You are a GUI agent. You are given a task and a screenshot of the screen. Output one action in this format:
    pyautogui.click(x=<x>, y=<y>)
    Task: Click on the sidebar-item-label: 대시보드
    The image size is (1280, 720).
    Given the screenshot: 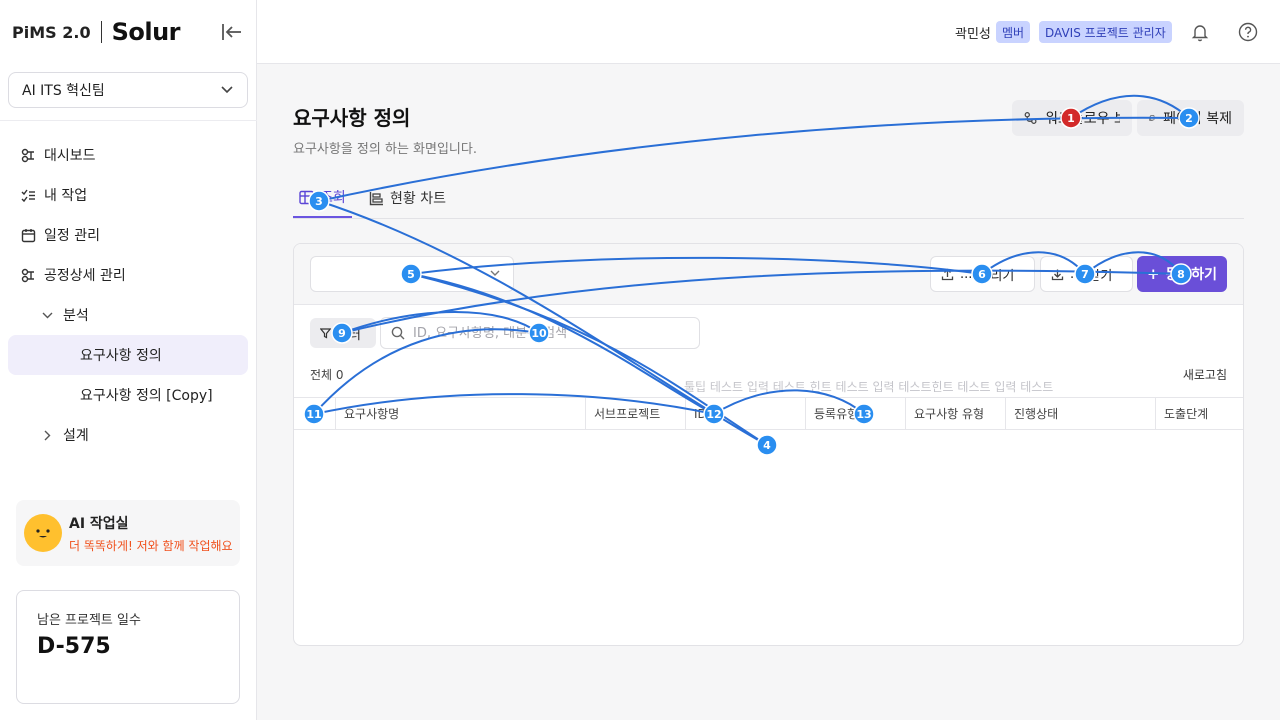 What is the action you would take?
    pyautogui.click(x=70, y=156)
    